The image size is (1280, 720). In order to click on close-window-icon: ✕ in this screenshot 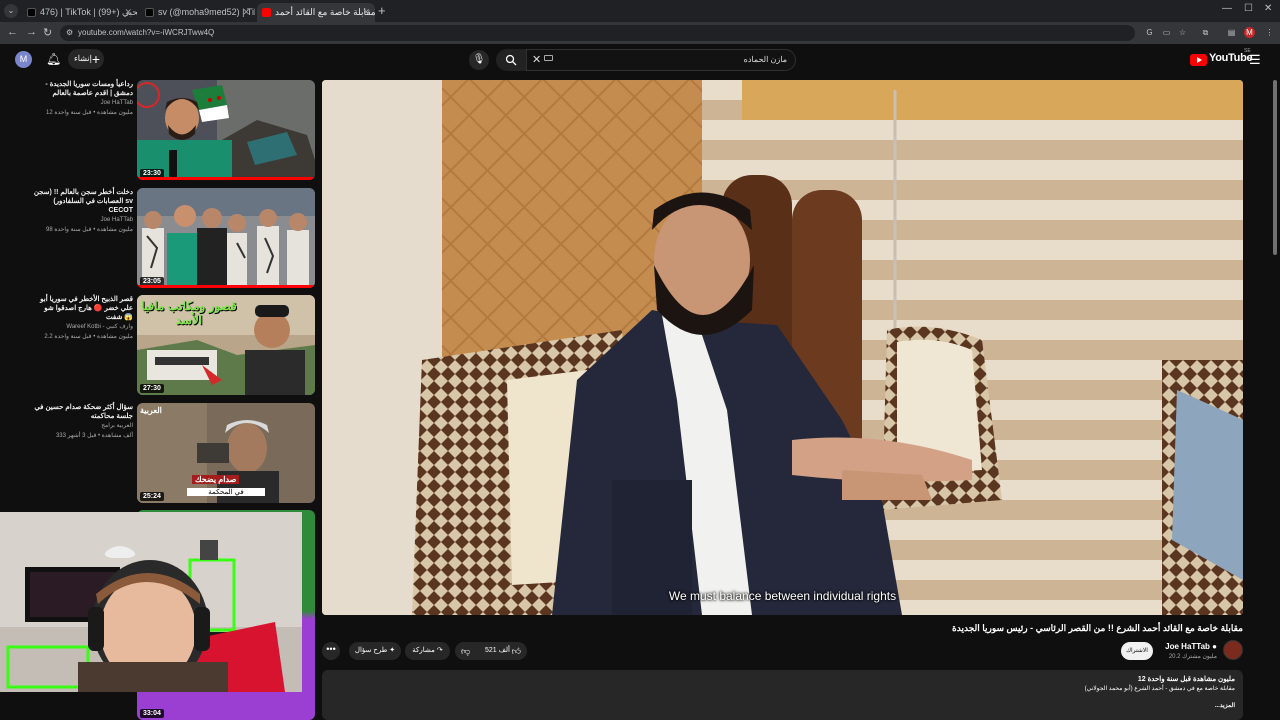, I will do `click(1268, 8)`.